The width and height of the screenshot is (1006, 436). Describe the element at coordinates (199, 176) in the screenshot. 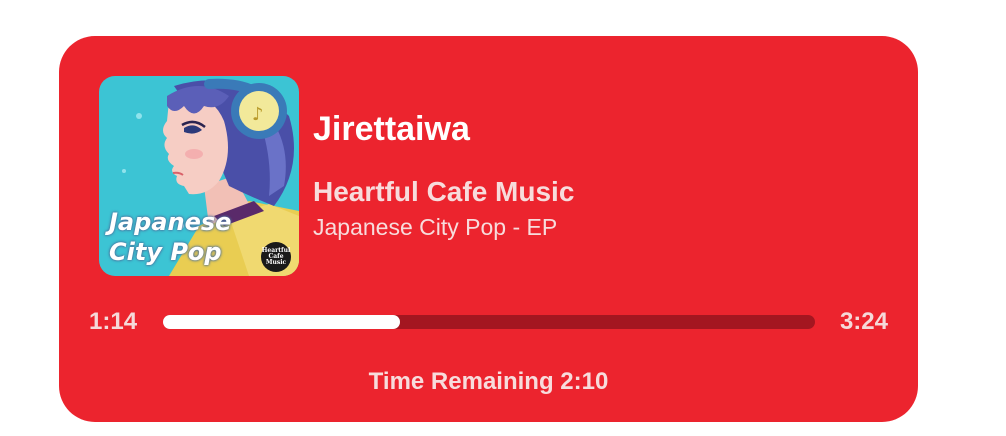

I see `album-cover-image: ♪ Japanese City Pop Heartful Cafe Music` at that location.